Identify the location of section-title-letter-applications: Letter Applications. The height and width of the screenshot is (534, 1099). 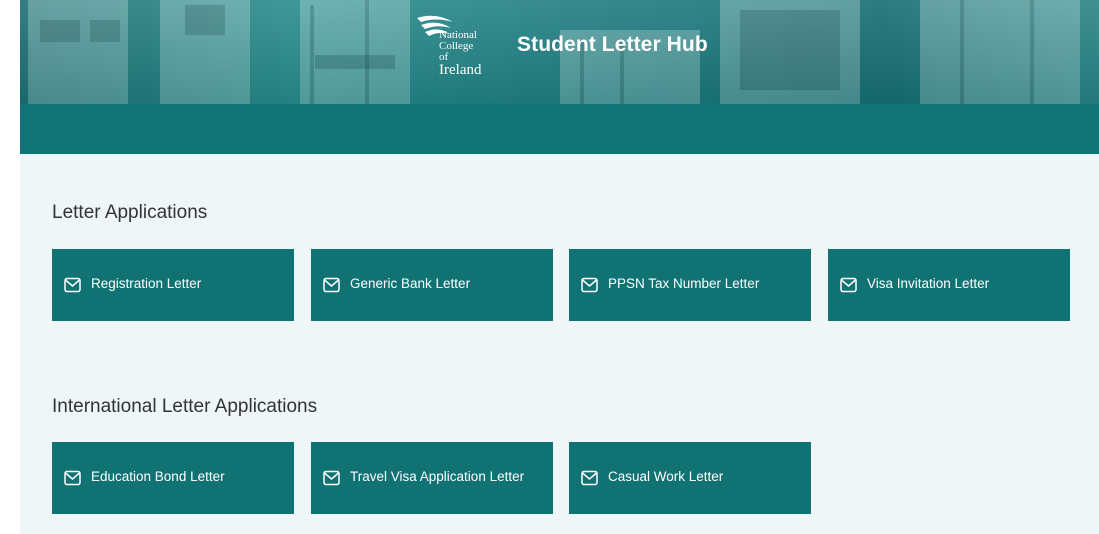
(130, 212).